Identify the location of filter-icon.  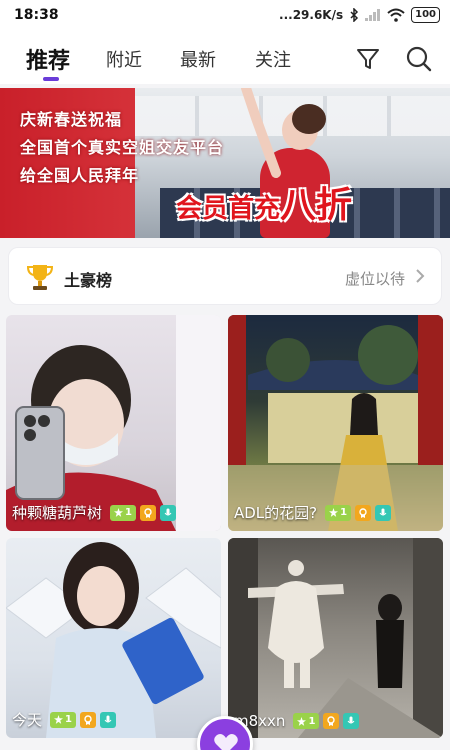
(368, 59).